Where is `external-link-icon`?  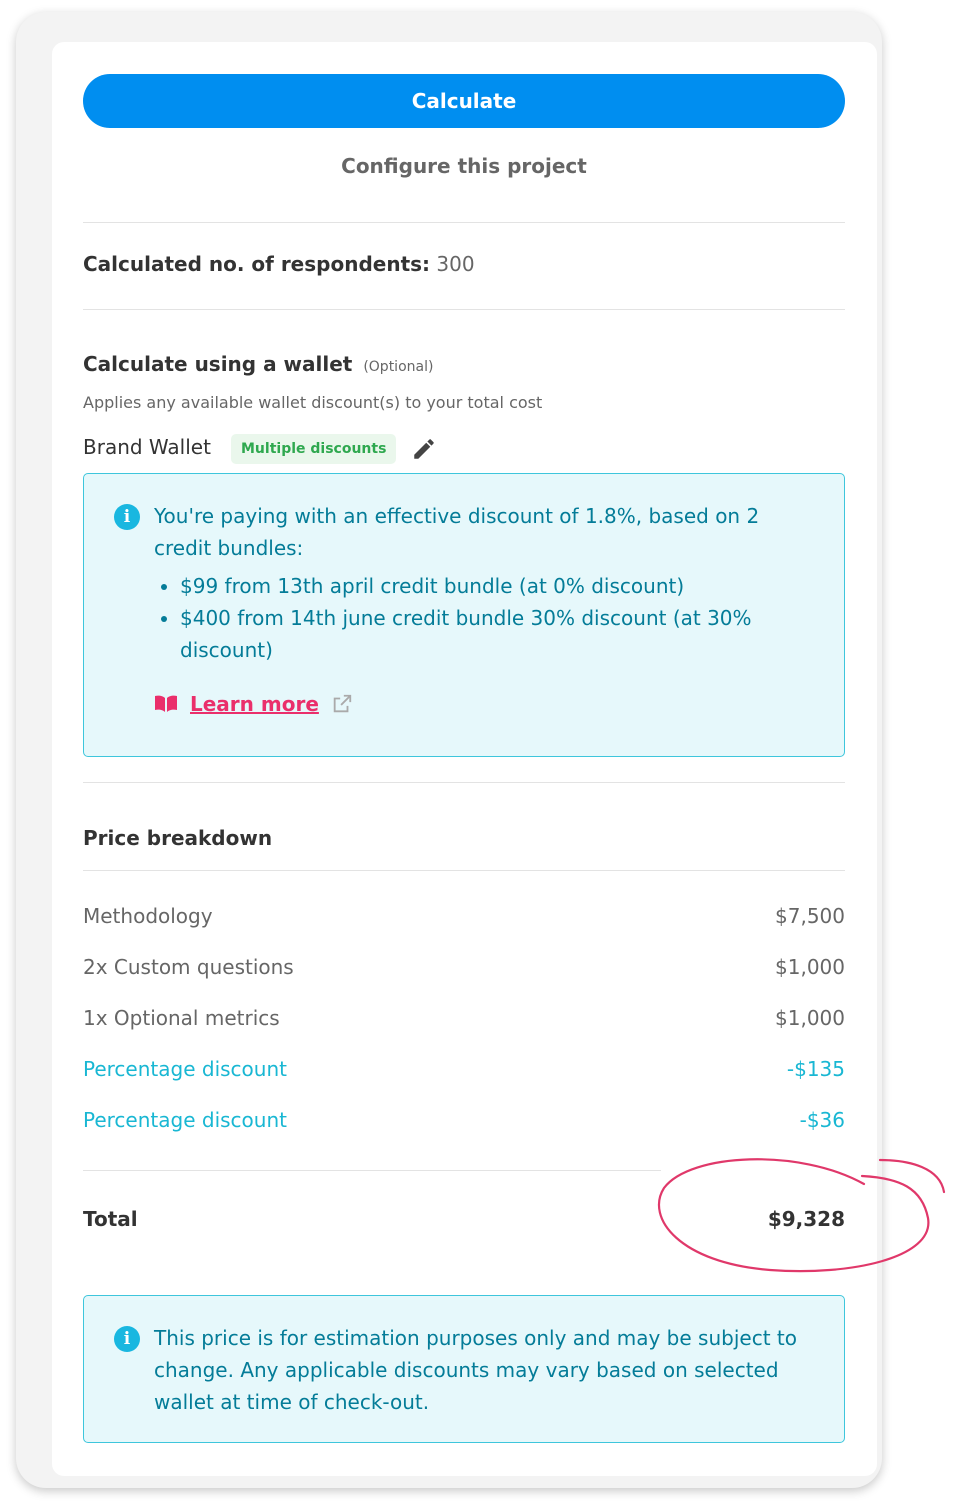
external-link-icon is located at coordinates (342, 704).